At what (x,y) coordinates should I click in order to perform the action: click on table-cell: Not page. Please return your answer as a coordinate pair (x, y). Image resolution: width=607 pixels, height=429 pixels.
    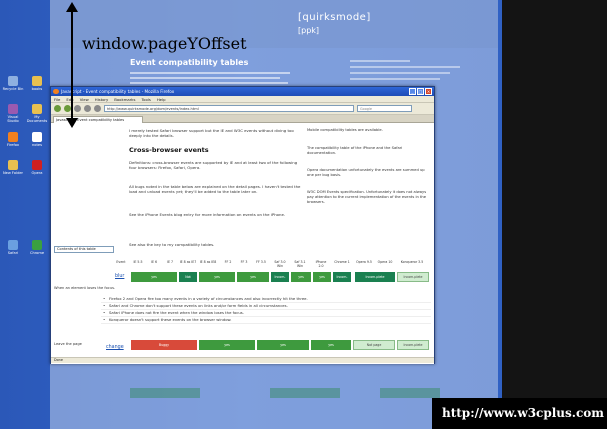
    Looking at the image, I should click on (374, 345).